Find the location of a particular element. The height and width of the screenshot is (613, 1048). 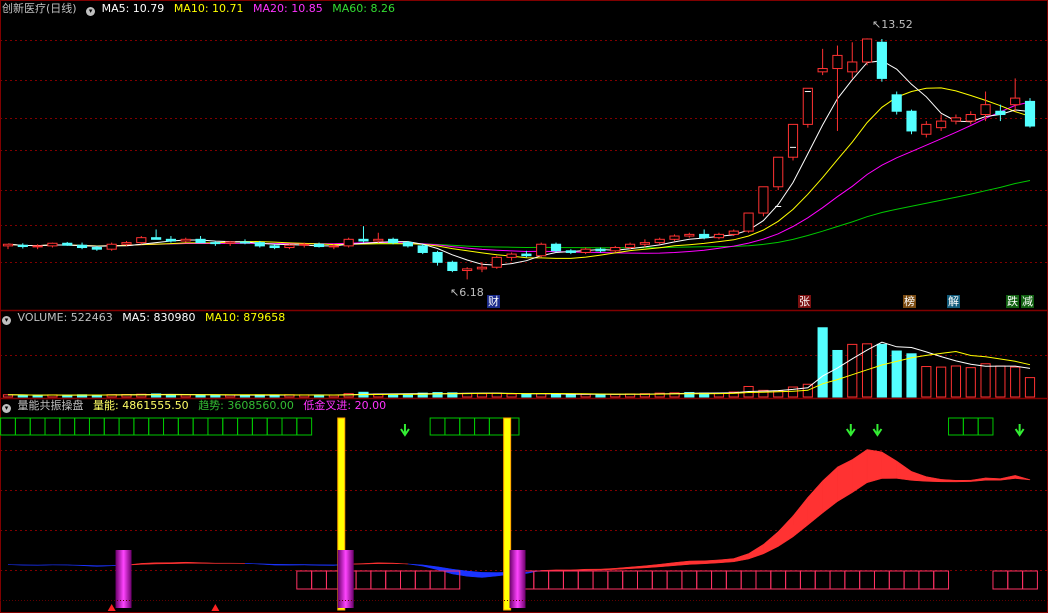

sell-arrow-icon is located at coordinates (1019, 430).